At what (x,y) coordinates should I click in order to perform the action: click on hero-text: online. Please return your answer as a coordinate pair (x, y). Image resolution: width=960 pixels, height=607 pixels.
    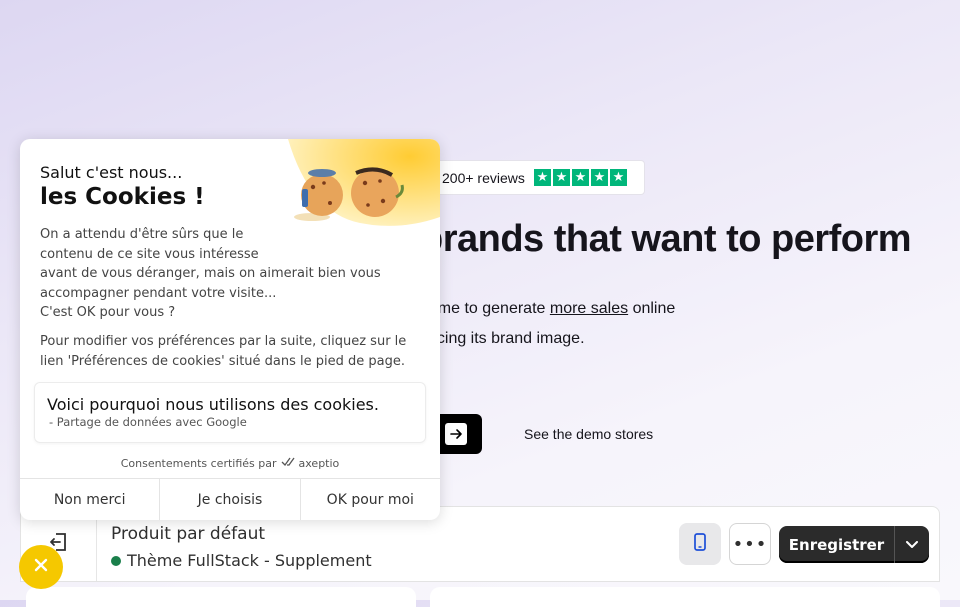
    Looking at the image, I should click on (652, 308).